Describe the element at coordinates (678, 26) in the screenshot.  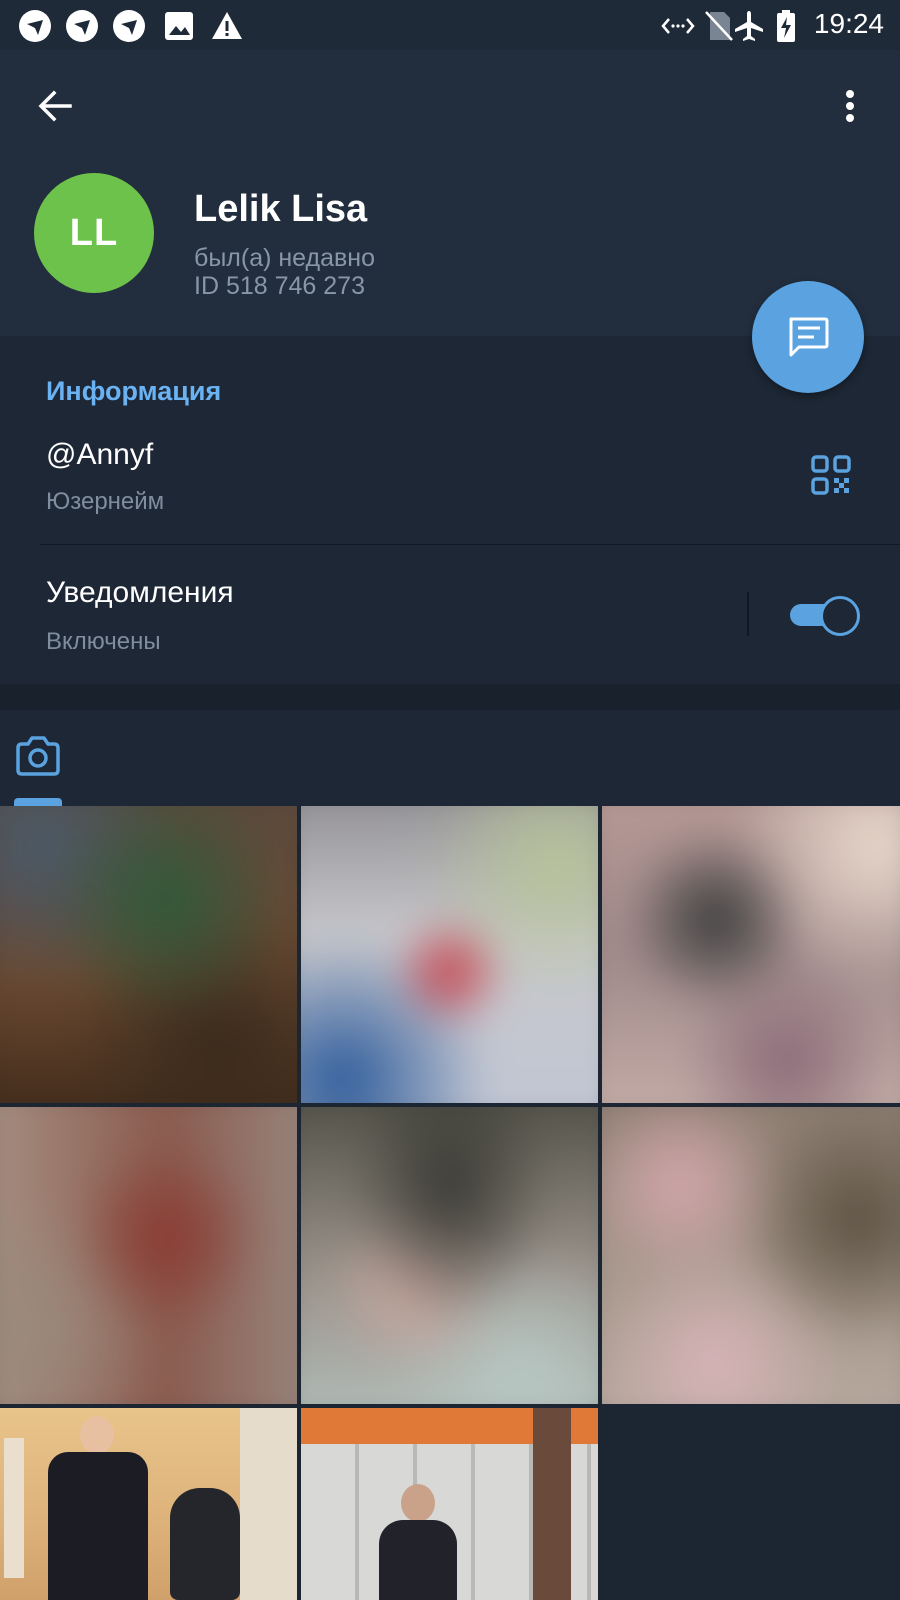
I see `data-transfer-icon` at that location.